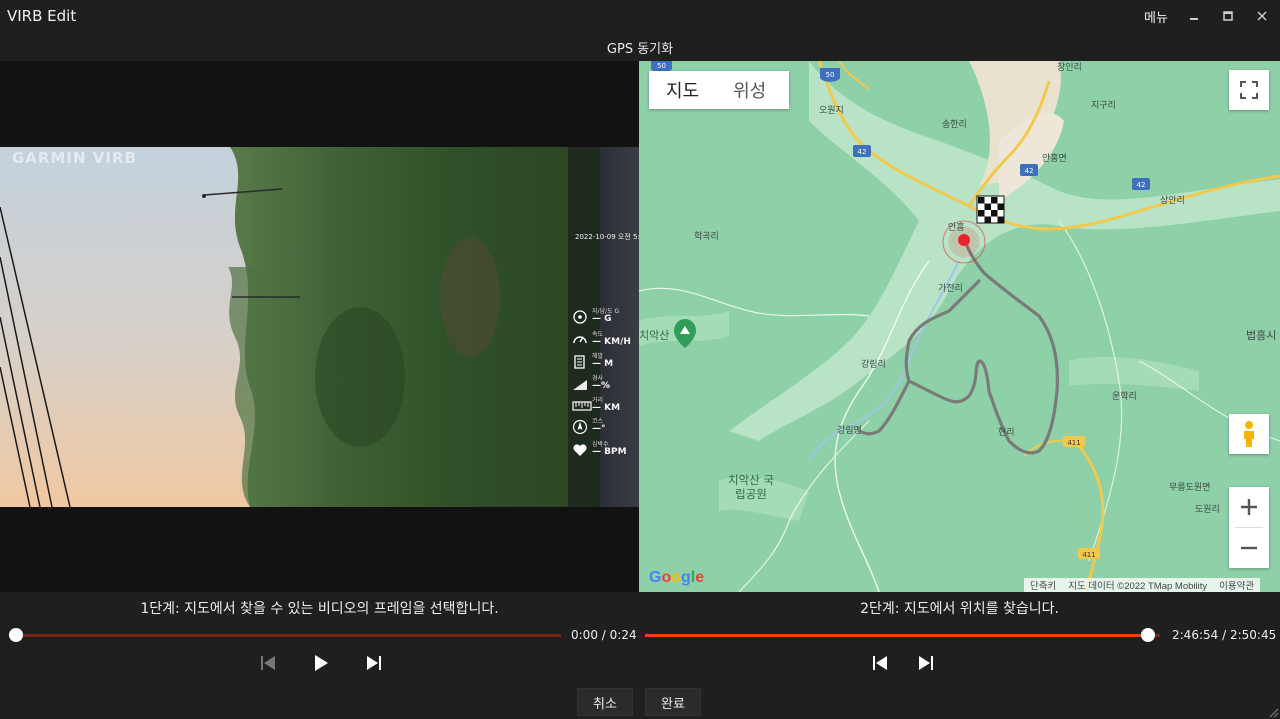 The height and width of the screenshot is (719, 1280). I want to click on place-label: 장인리, so click(1069, 68).